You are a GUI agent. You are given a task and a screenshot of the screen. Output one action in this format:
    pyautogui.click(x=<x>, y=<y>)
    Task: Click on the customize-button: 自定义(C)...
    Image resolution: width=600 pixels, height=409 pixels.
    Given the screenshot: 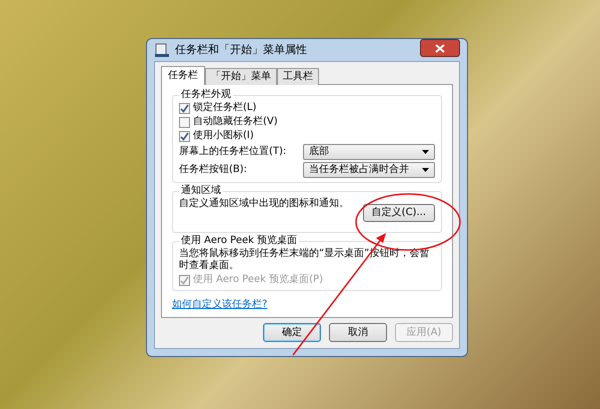 What is the action you would take?
    pyautogui.click(x=398, y=213)
    